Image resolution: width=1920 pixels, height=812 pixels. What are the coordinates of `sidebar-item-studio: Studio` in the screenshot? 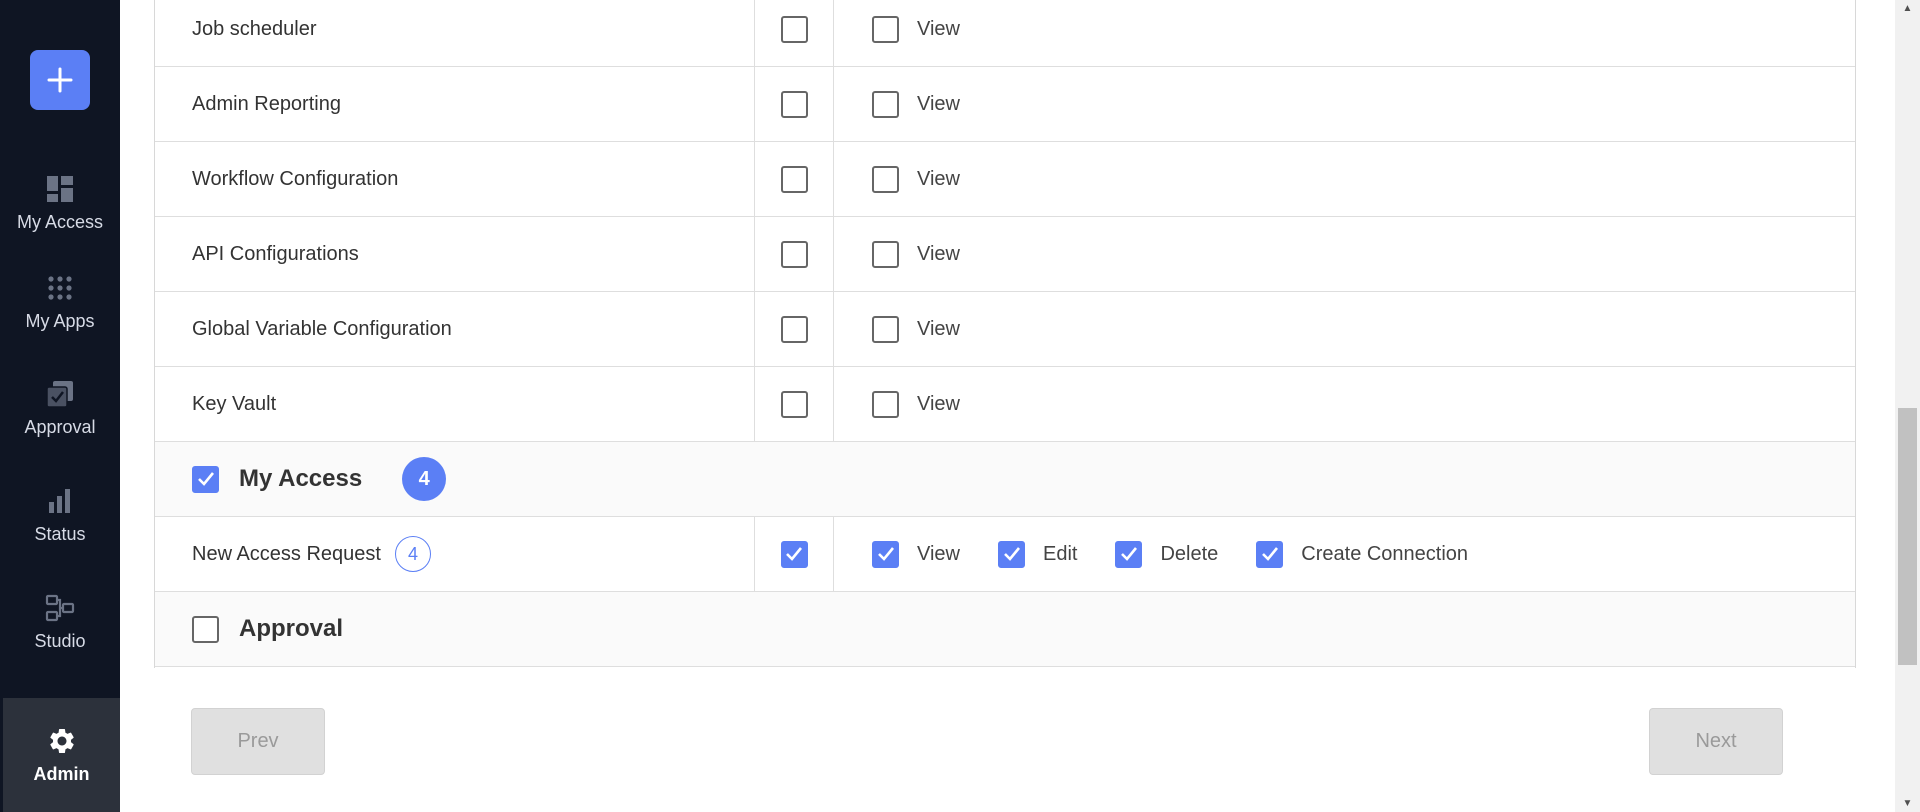 It's located at (60, 622).